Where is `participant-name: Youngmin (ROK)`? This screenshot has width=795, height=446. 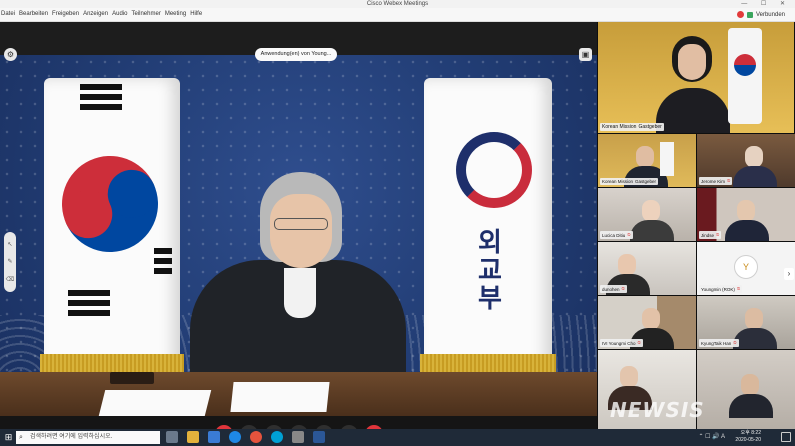
participant-name: Youngmin (ROK) is located at coordinates (718, 289).